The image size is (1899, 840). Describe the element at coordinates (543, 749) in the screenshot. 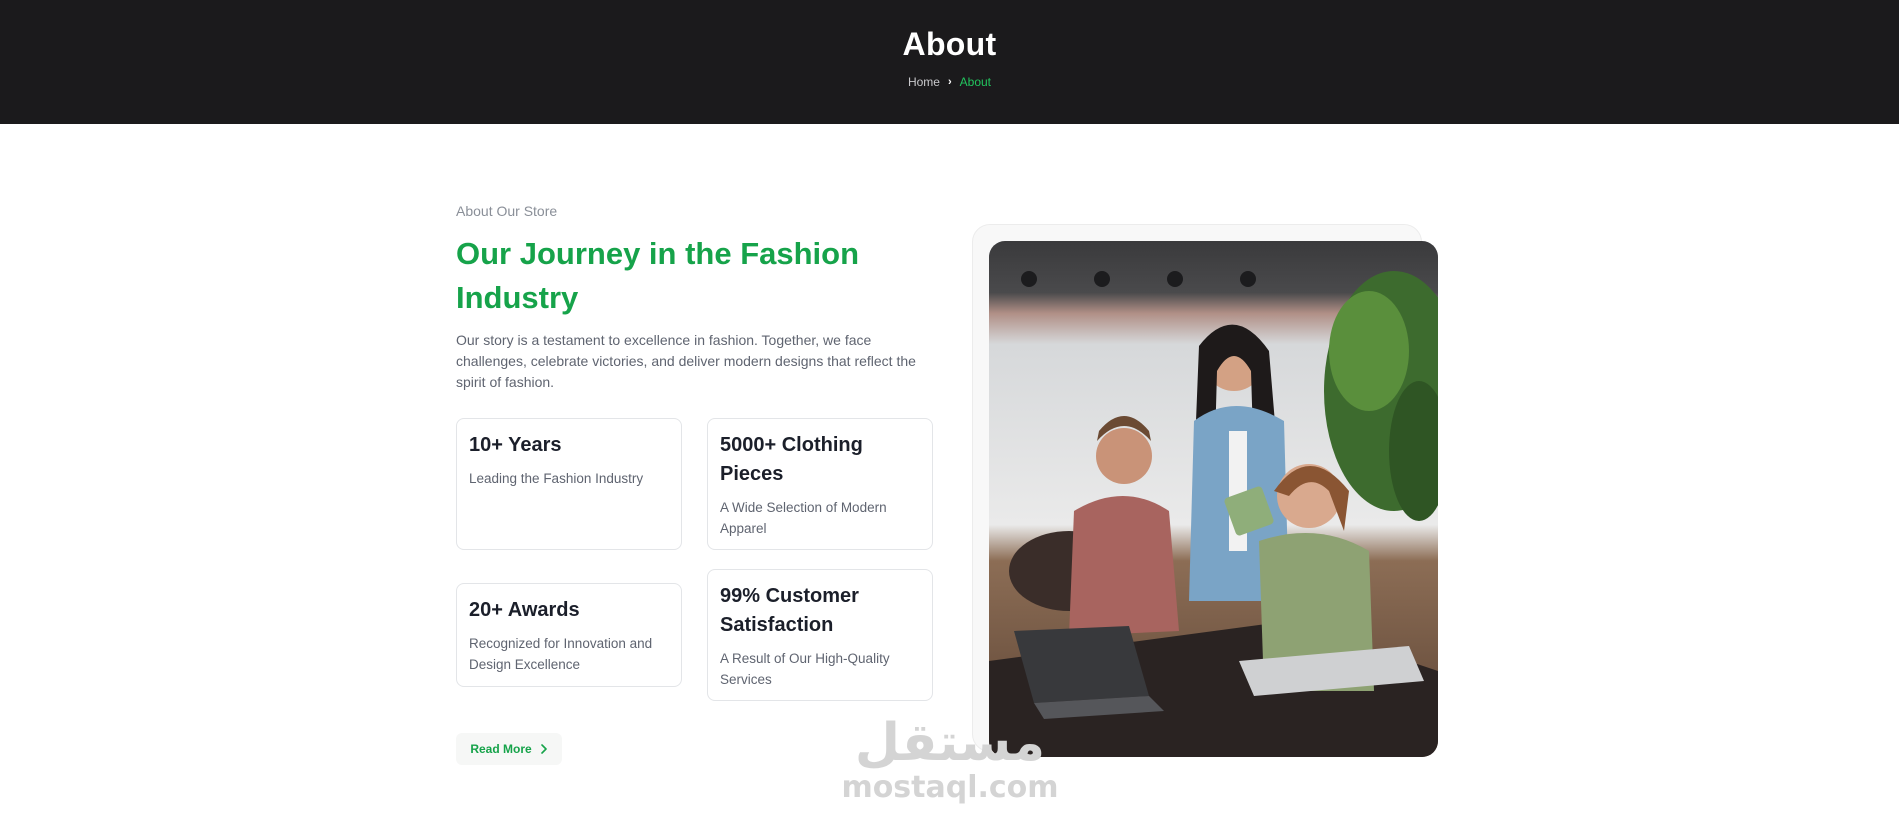

I see `chevron-right-icon` at that location.